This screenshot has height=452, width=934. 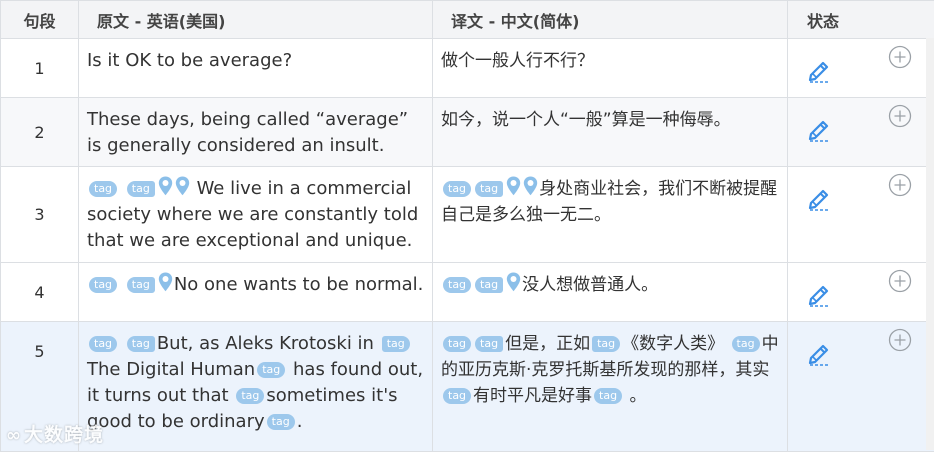 What do you see at coordinates (610, 20) in the screenshot?
I see `header-target: 译文 - 中文(简体)` at bounding box center [610, 20].